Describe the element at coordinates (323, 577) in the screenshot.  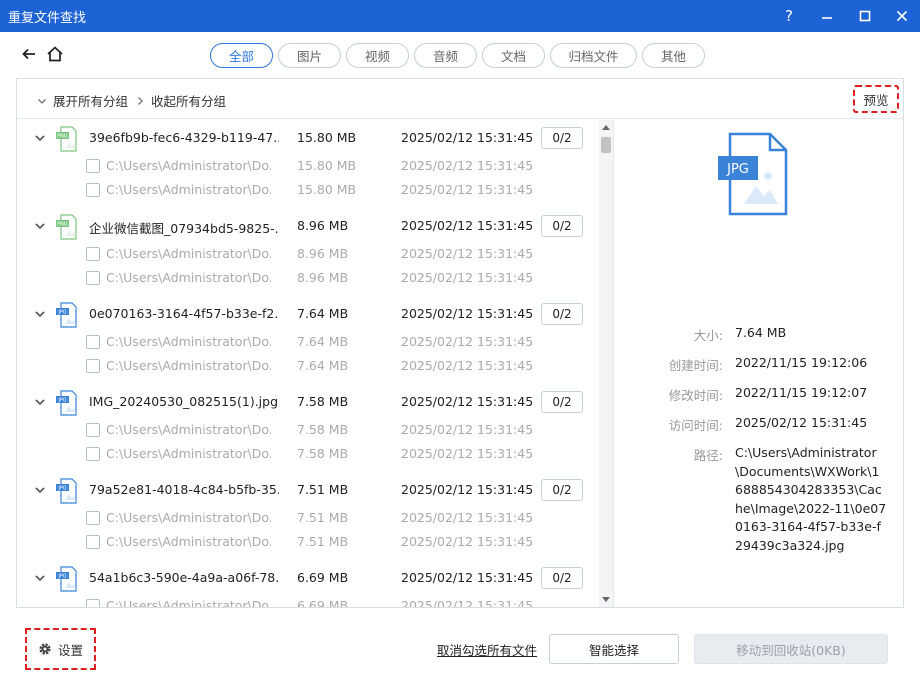
I see `group-file-size: 6.69 MB` at that location.